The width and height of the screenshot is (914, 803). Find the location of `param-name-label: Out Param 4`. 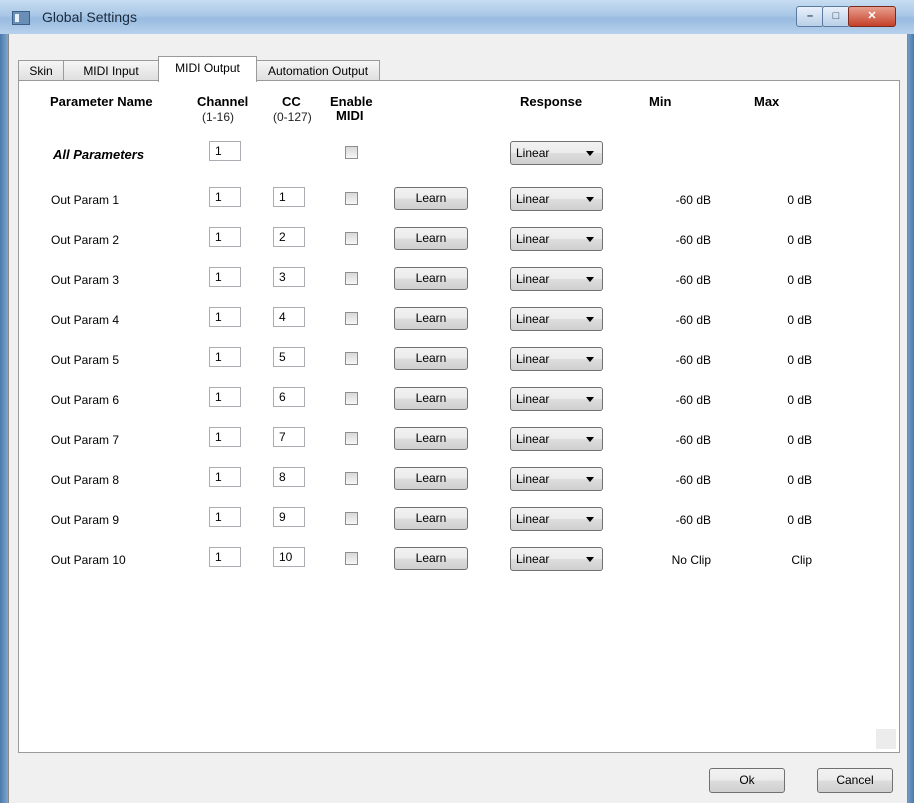

param-name-label: Out Param 4 is located at coordinates (85, 320).